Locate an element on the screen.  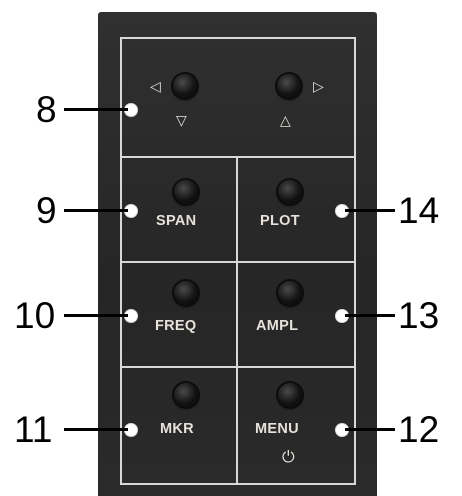
callout-9: 9 is located at coordinates (46, 210).